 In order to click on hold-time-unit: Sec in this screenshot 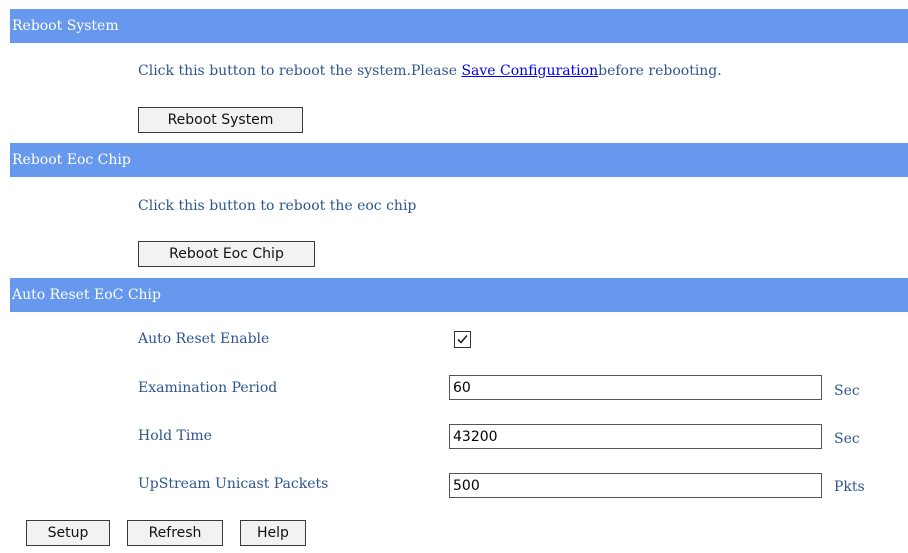, I will do `click(847, 439)`.